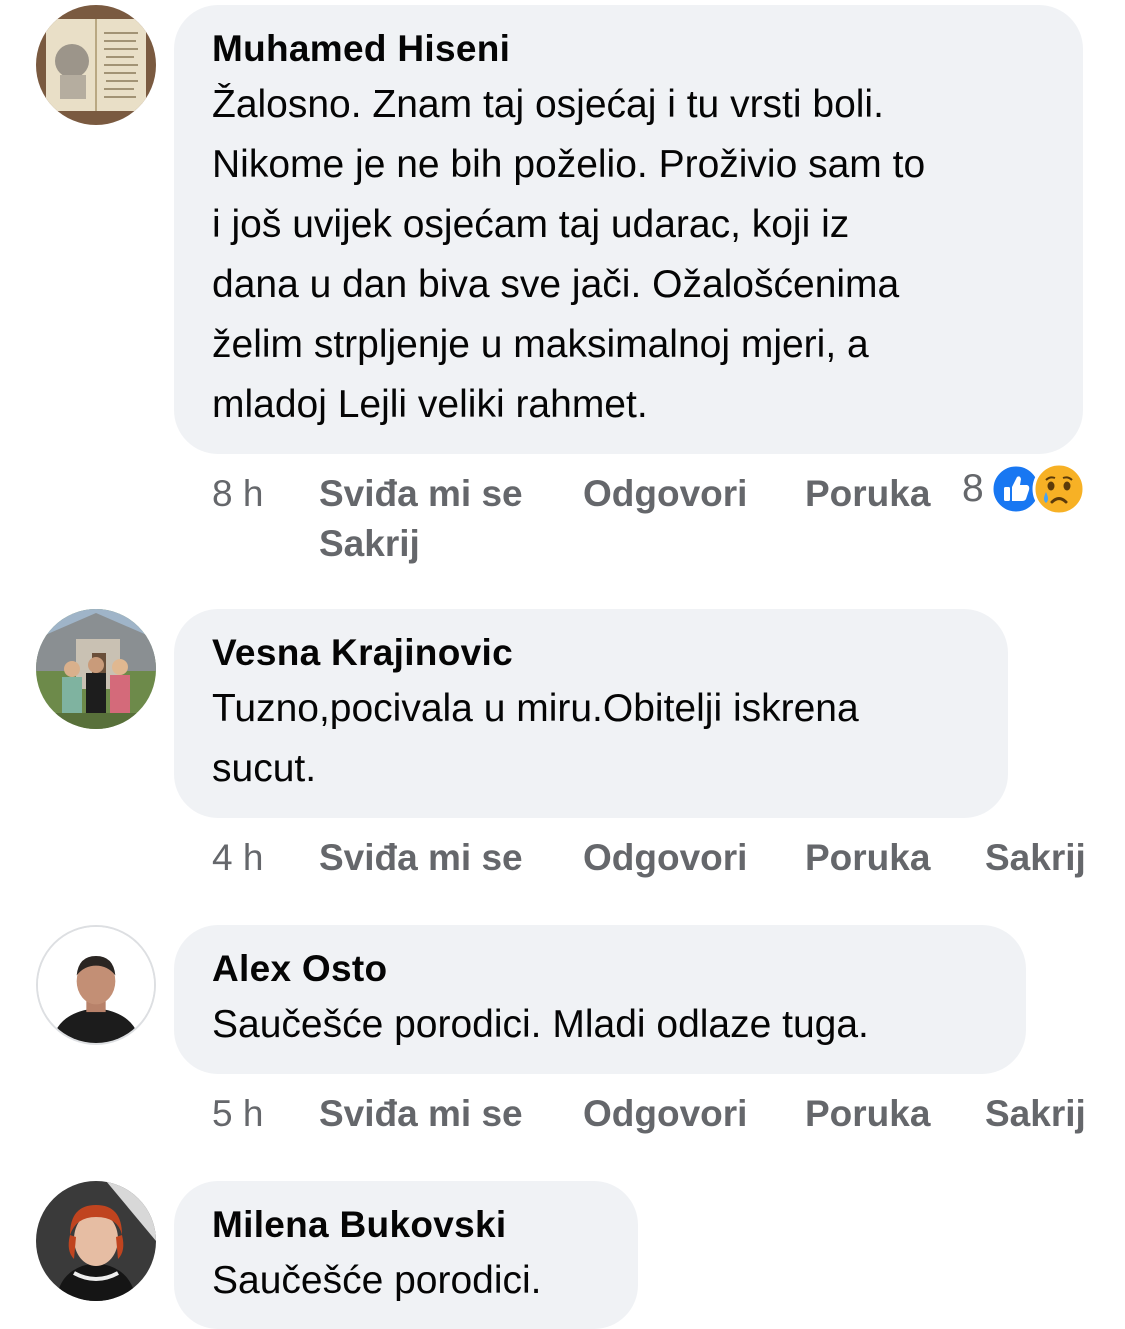  Describe the element at coordinates (535, 708) in the screenshot. I see `comment-text-line: Tuzno,pocivala u miru.Obitelji iskrena` at that location.